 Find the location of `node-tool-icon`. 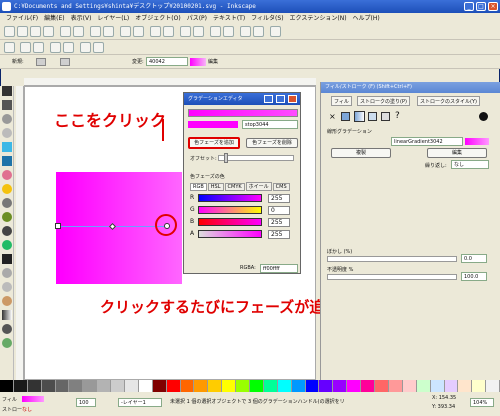

node-tool-icon is located at coordinates (7, 105).